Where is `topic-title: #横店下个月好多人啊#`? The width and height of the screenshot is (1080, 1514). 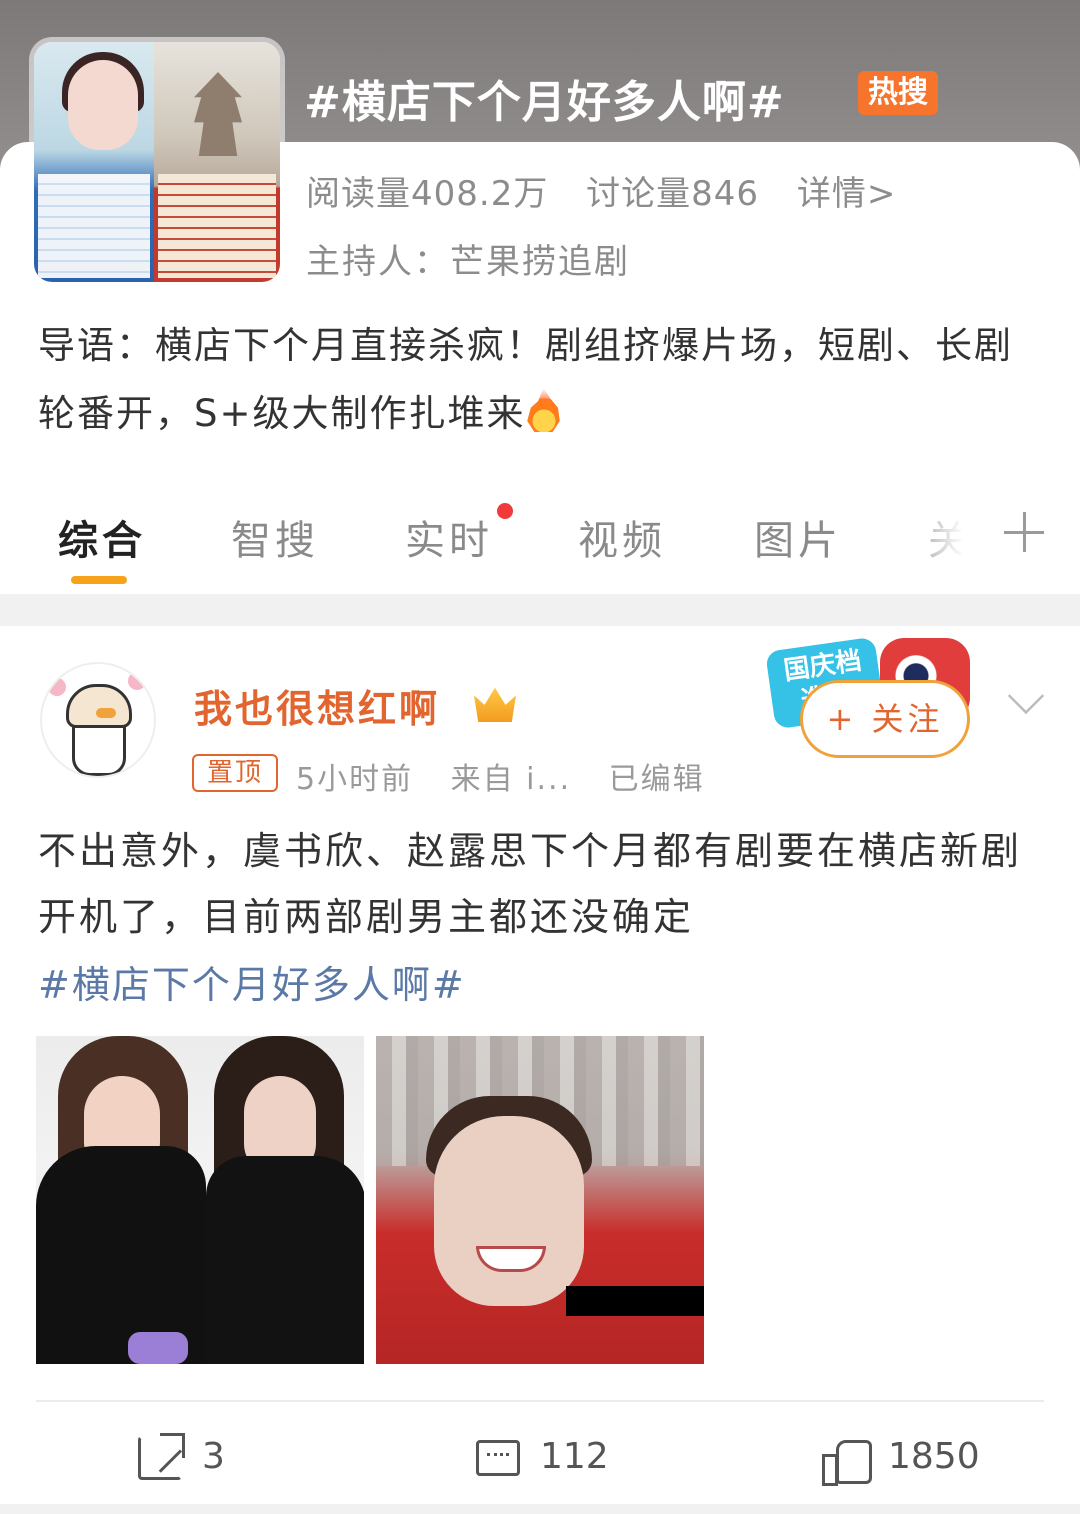
topic-title: #横店下个月好多人啊# is located at coordinates (544, 102).